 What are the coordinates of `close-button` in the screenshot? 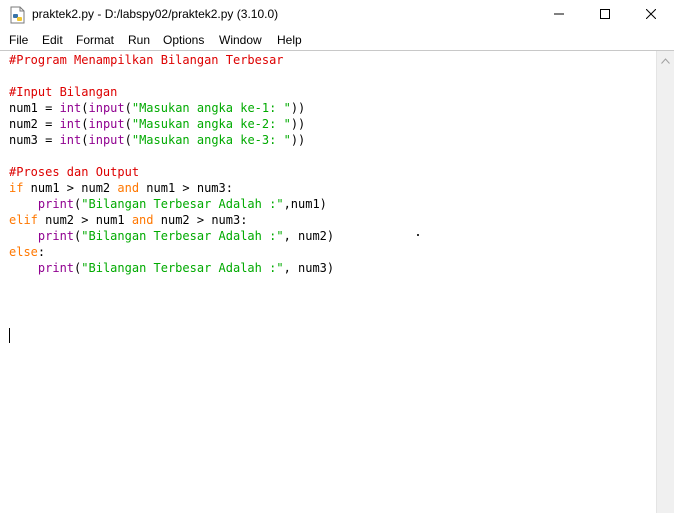 It's located at (651, 15).